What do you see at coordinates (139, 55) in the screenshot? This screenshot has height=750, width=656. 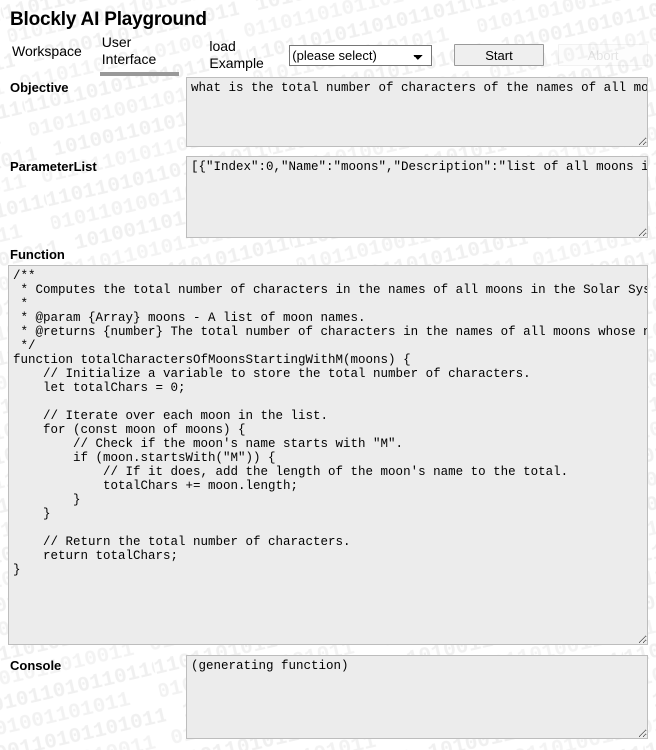 I see `tab-user-interface: User Interface` at bounding box center [139, 55].